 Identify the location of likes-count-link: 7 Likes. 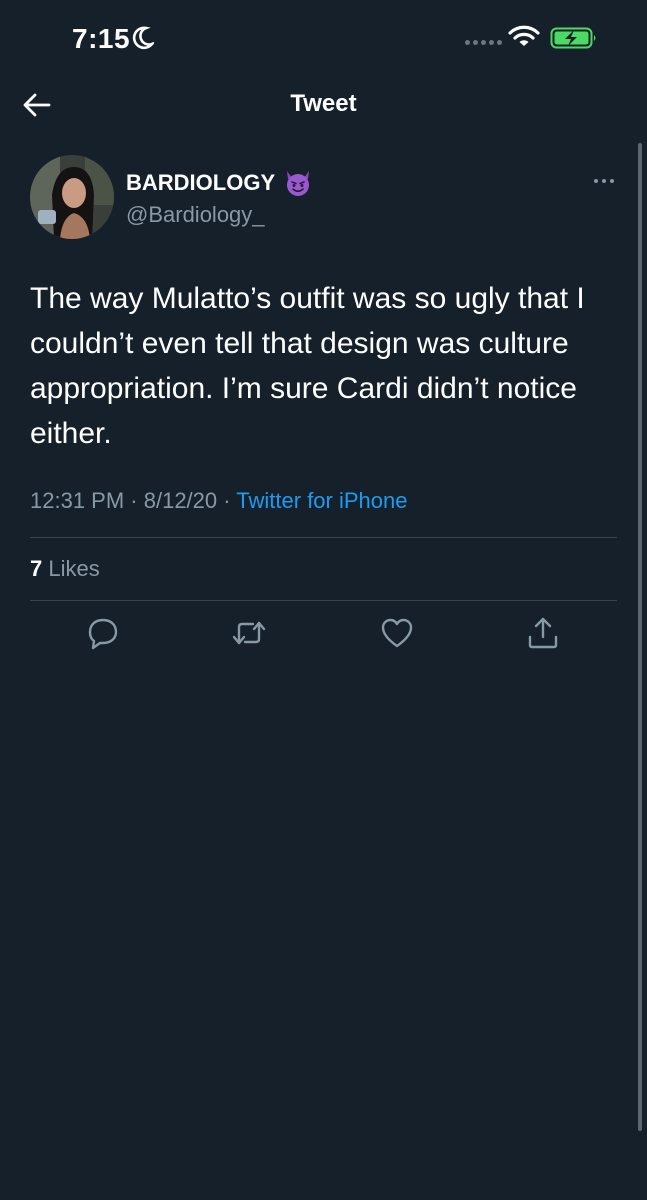
(65, 569).